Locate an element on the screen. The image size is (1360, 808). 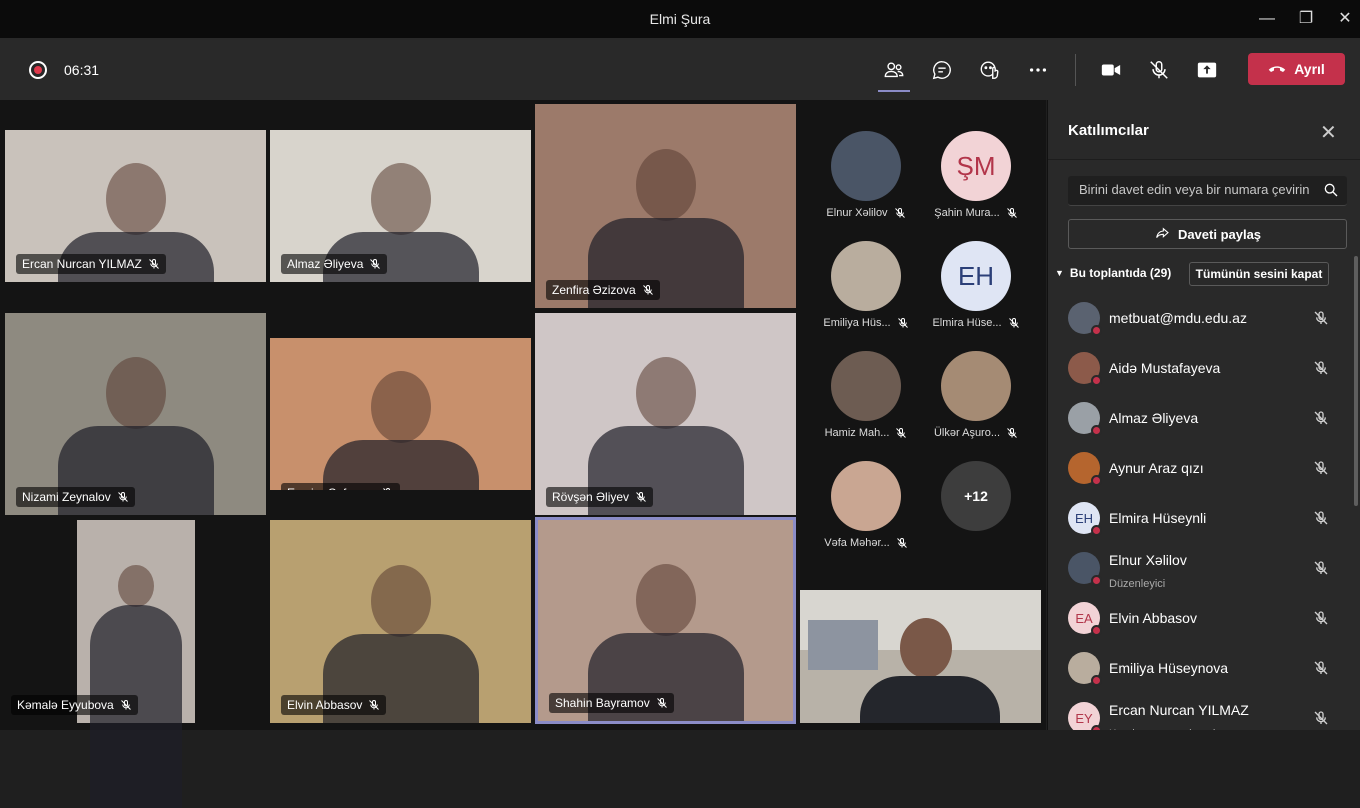
more-options-button is located at coordinates (1038, 70).